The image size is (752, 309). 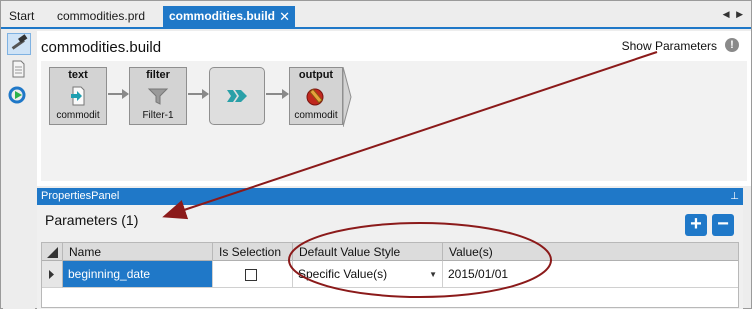 I want to click on pin-icon: ⊥, so click(x=734, y=196).